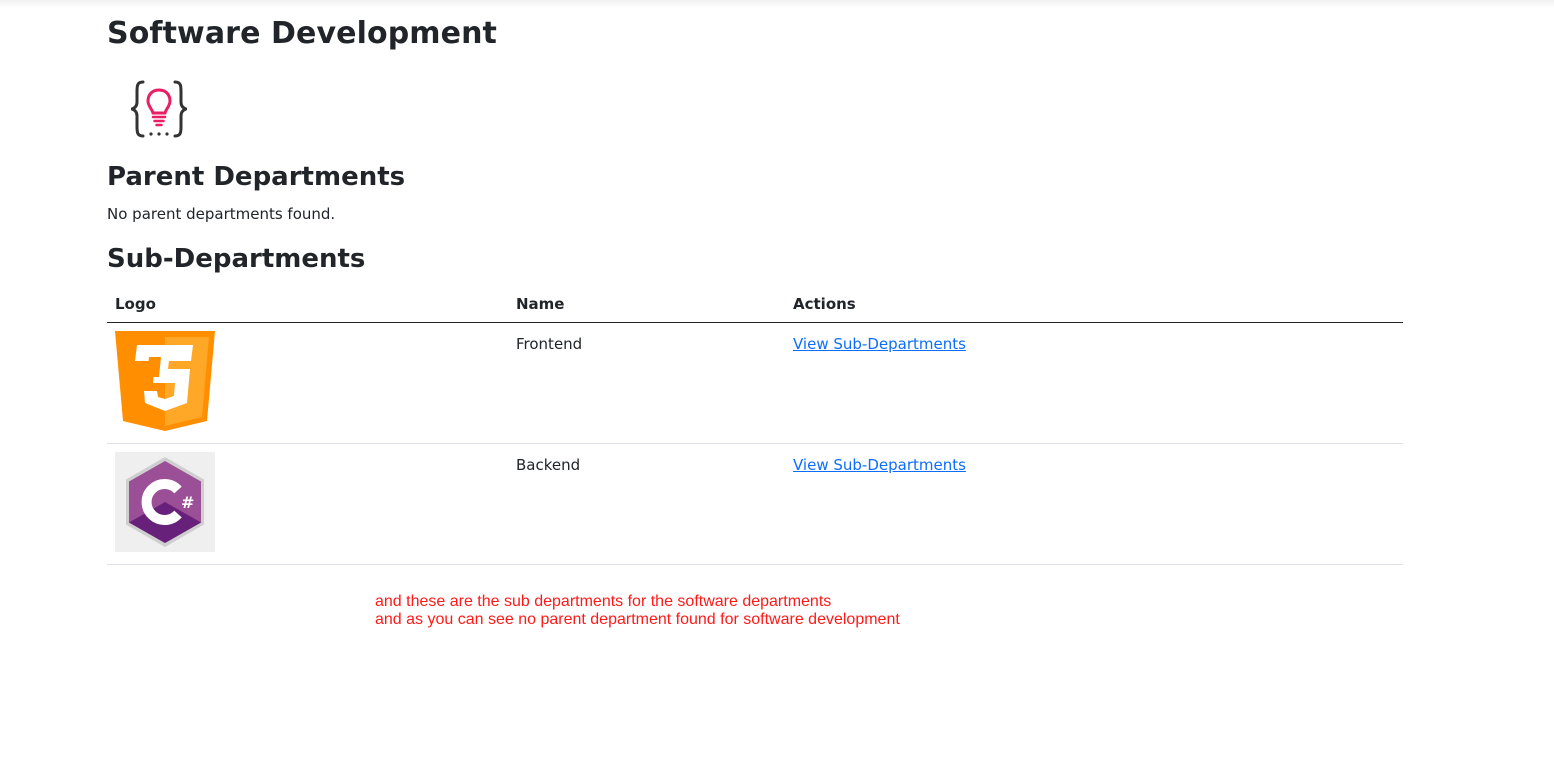 This screenshot has width=1554, height=758. Describe the element at coordinates (646, 304) in the screenshot. I see `column-header-name: Name` at that location.